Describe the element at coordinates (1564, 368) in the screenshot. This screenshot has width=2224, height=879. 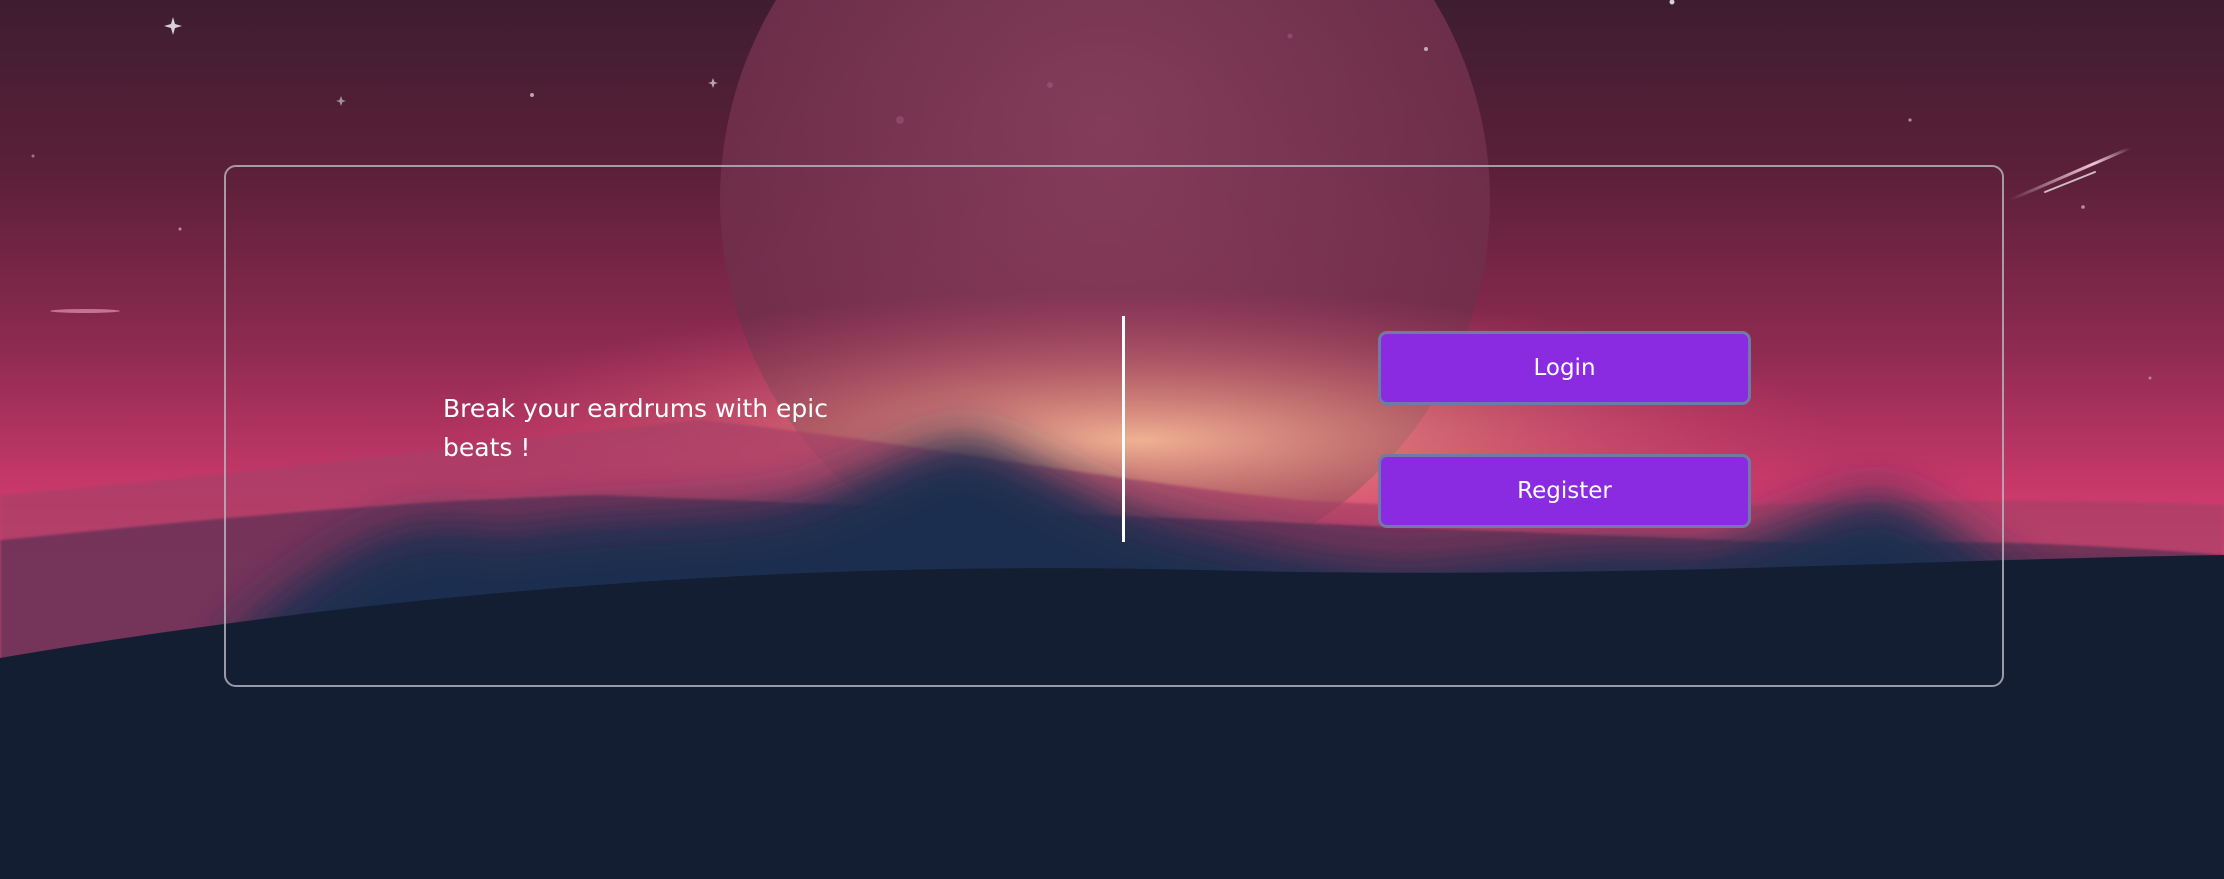
I see `login-button: Login` at that location.